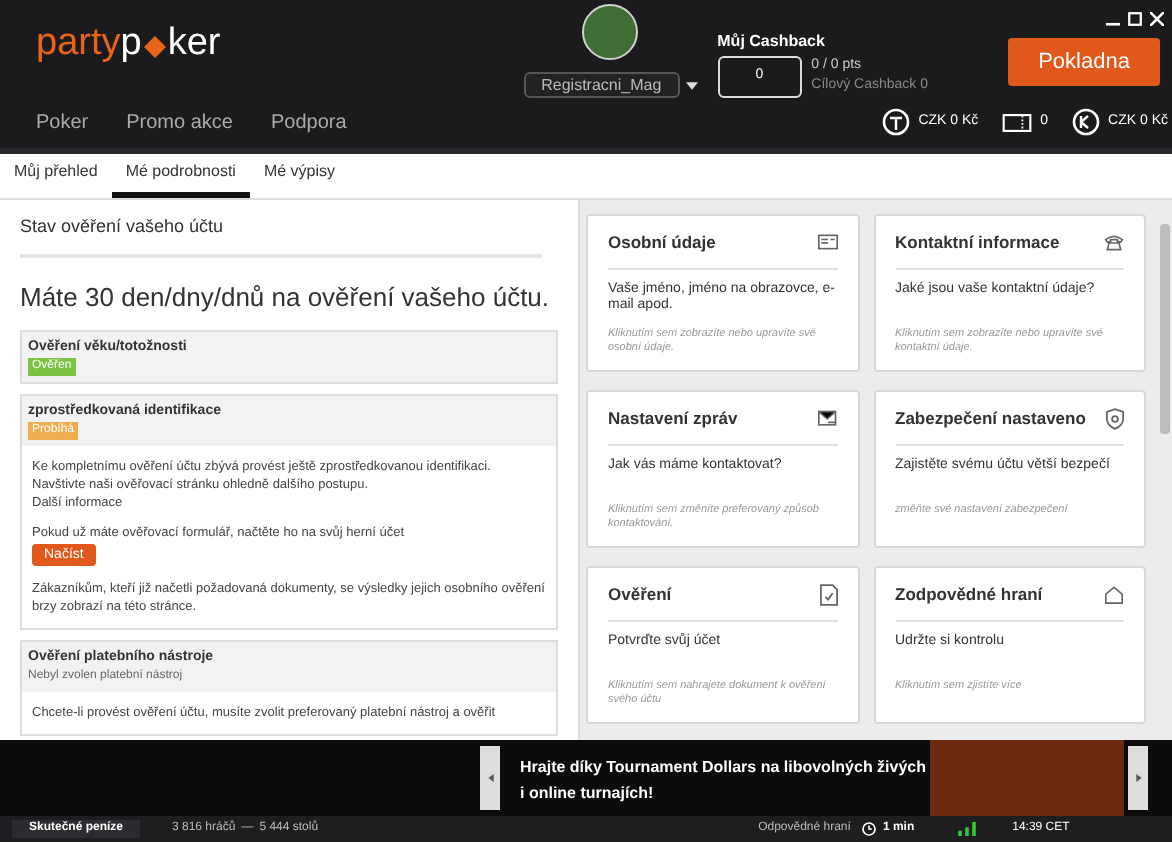  Describe the element at coordinates (869, 829) in the screenshot. I see `clock-icon` at that location.